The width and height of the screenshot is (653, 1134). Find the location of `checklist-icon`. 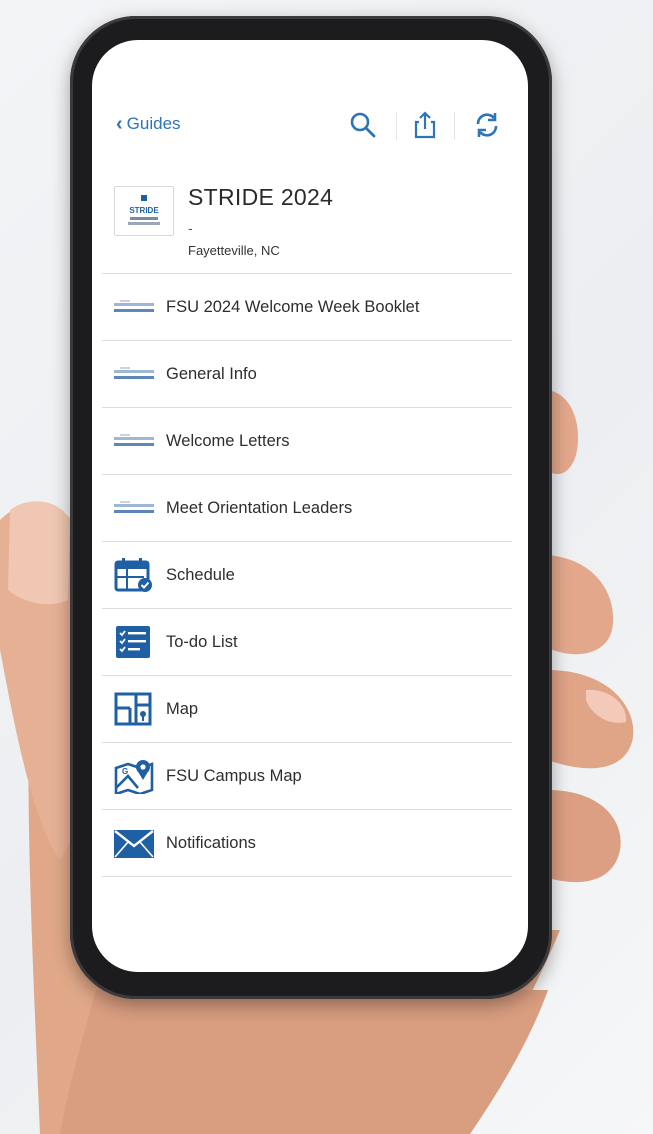

checklist-icon is located at coordinates (134, 642).